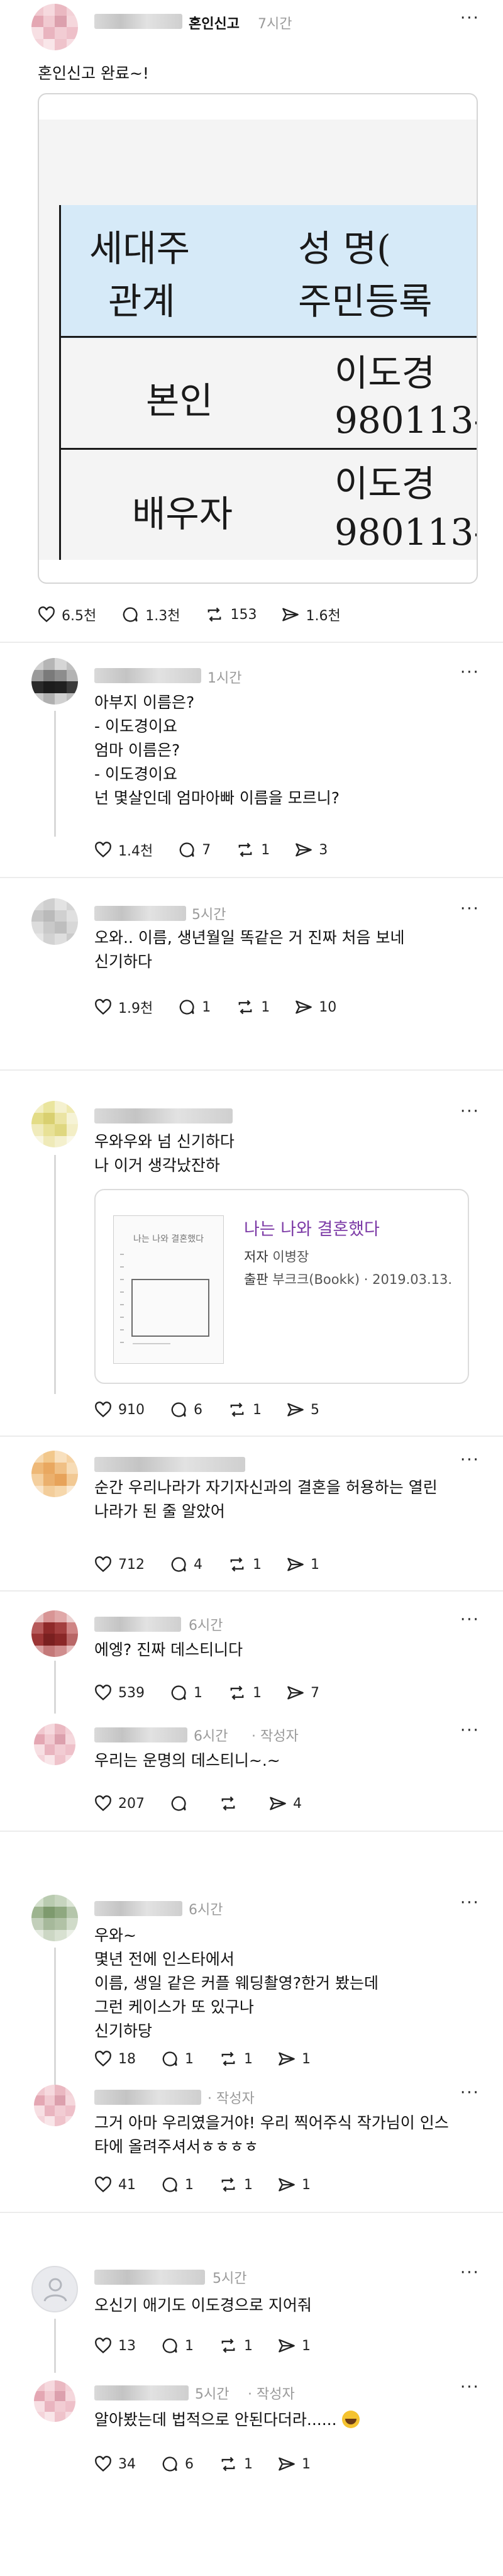 The height and width of the screenshot is (2576, 503). I want to click on like-button: 910, so click(120, 1410).